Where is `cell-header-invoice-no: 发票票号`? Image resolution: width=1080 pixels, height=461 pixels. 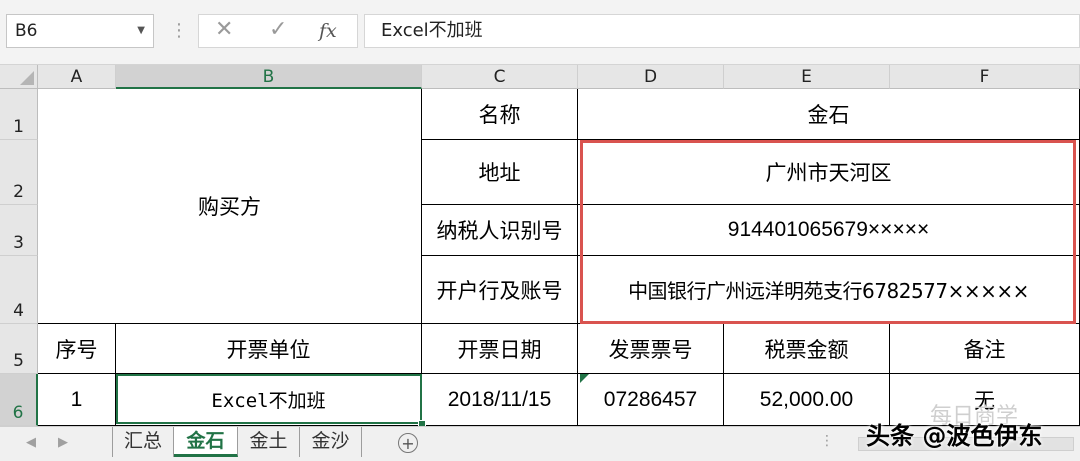 cell-header-invoice-no: 发票票号 is located at coordinates (651, 349).